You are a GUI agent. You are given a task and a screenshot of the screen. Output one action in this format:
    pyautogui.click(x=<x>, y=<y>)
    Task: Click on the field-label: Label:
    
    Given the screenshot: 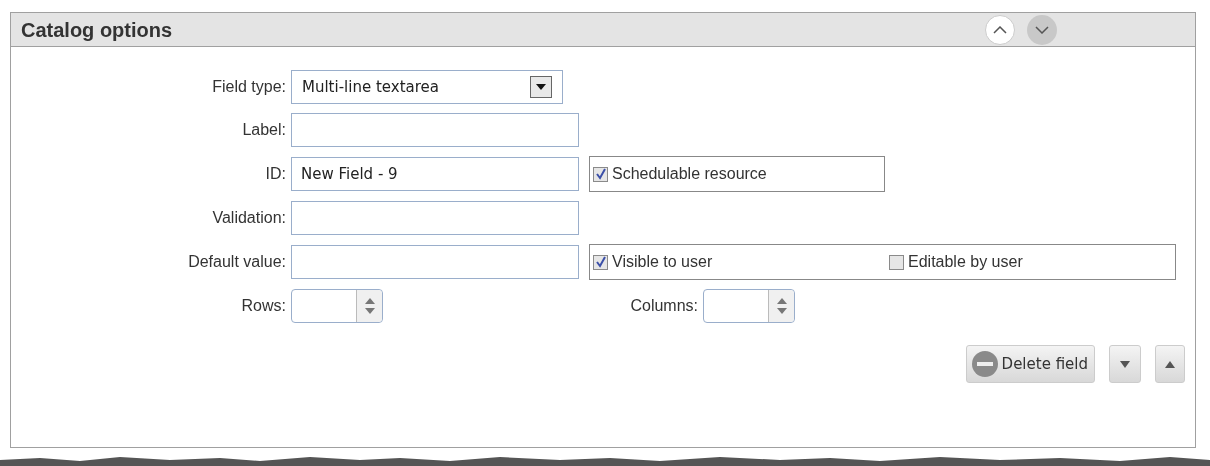 What is the action you would take?
    pyautogui.click(x=264, y=130)
    